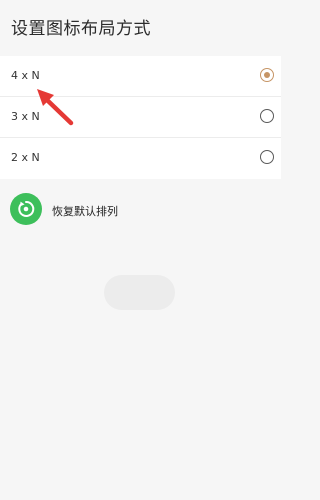 The image size is (320, 500). I want to click on restore-default-label: 恢复默认排列, so click(85, 211).